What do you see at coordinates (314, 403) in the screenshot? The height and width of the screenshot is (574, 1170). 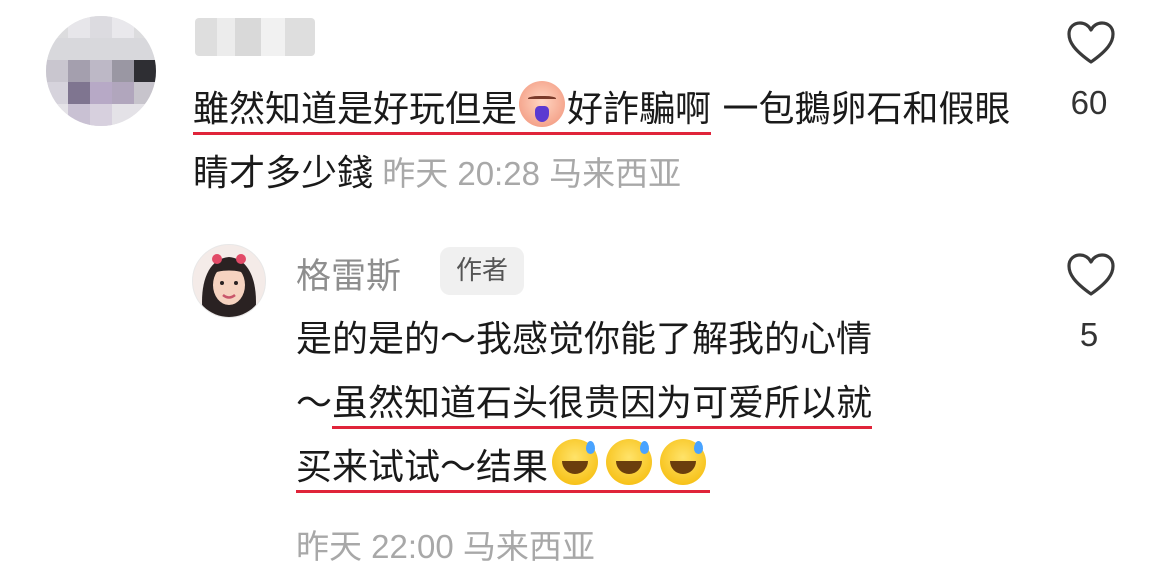 I see `reply-text-part: ～` at bounding box center [314, 403].